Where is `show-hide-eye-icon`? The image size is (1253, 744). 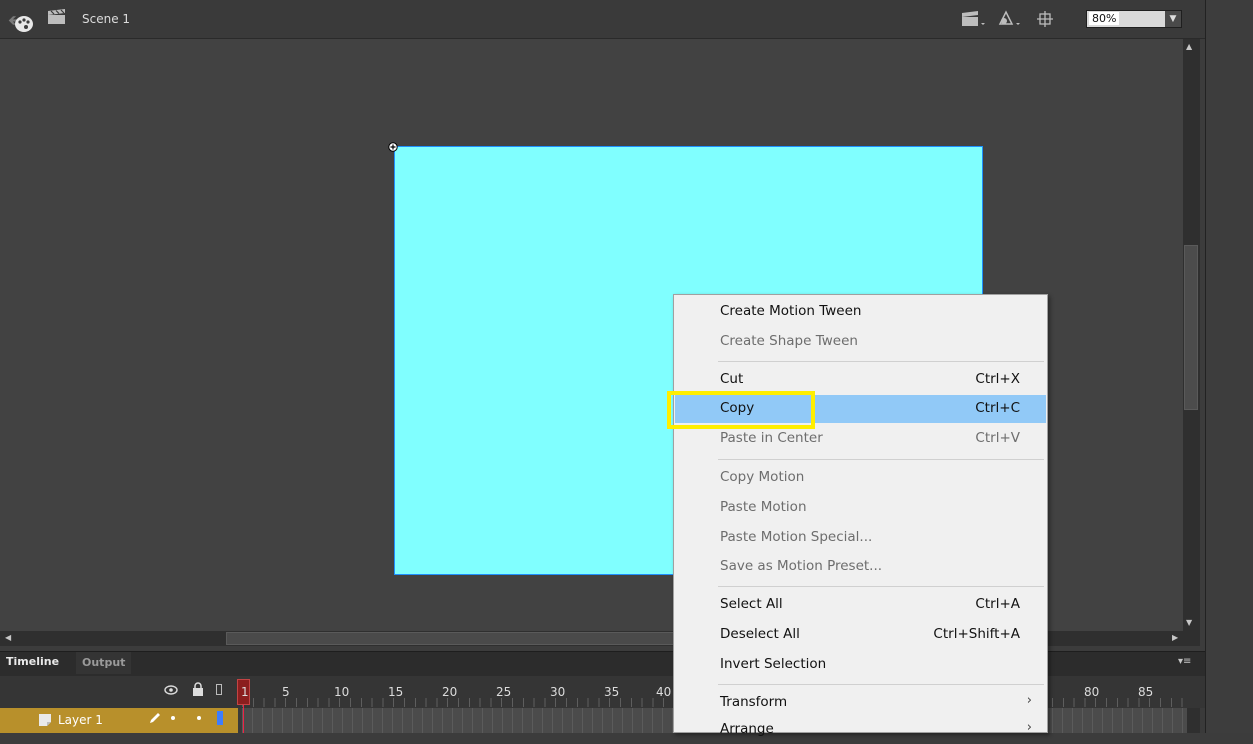
show-hide-eye-icon is located at coordinates (171, 690).